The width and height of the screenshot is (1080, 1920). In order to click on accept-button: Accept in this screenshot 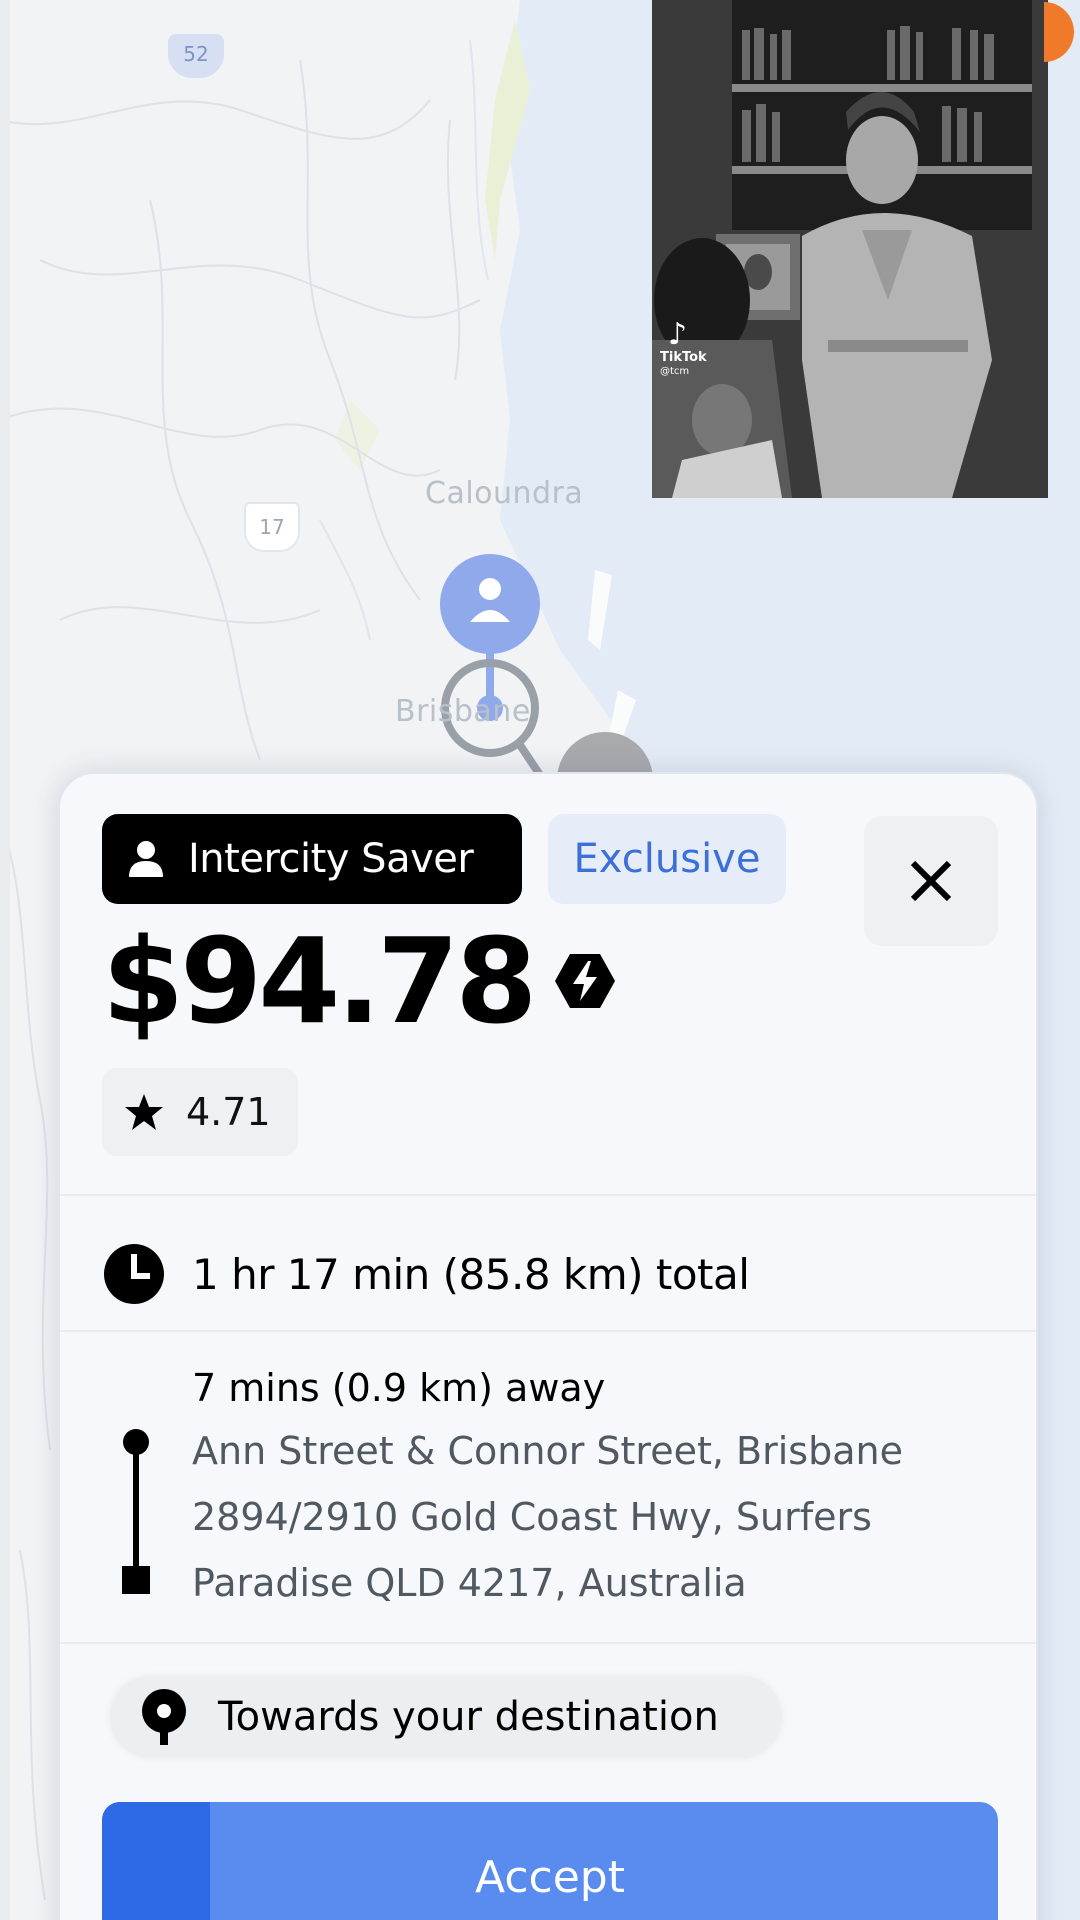, I will do `click(550, 1861)`.